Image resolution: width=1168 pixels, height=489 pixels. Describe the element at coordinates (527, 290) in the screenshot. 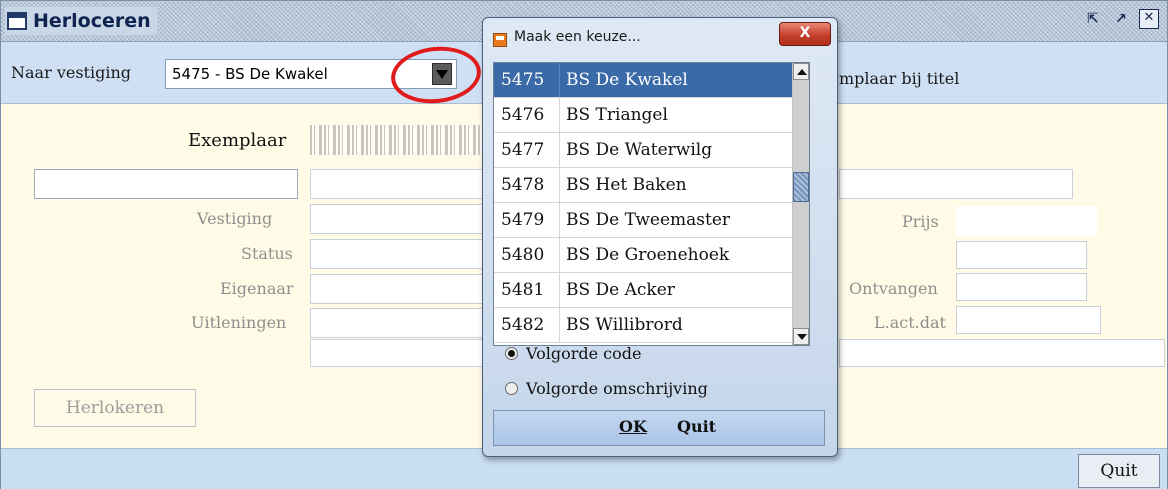

I see `list-item-code: 5481` at that location.